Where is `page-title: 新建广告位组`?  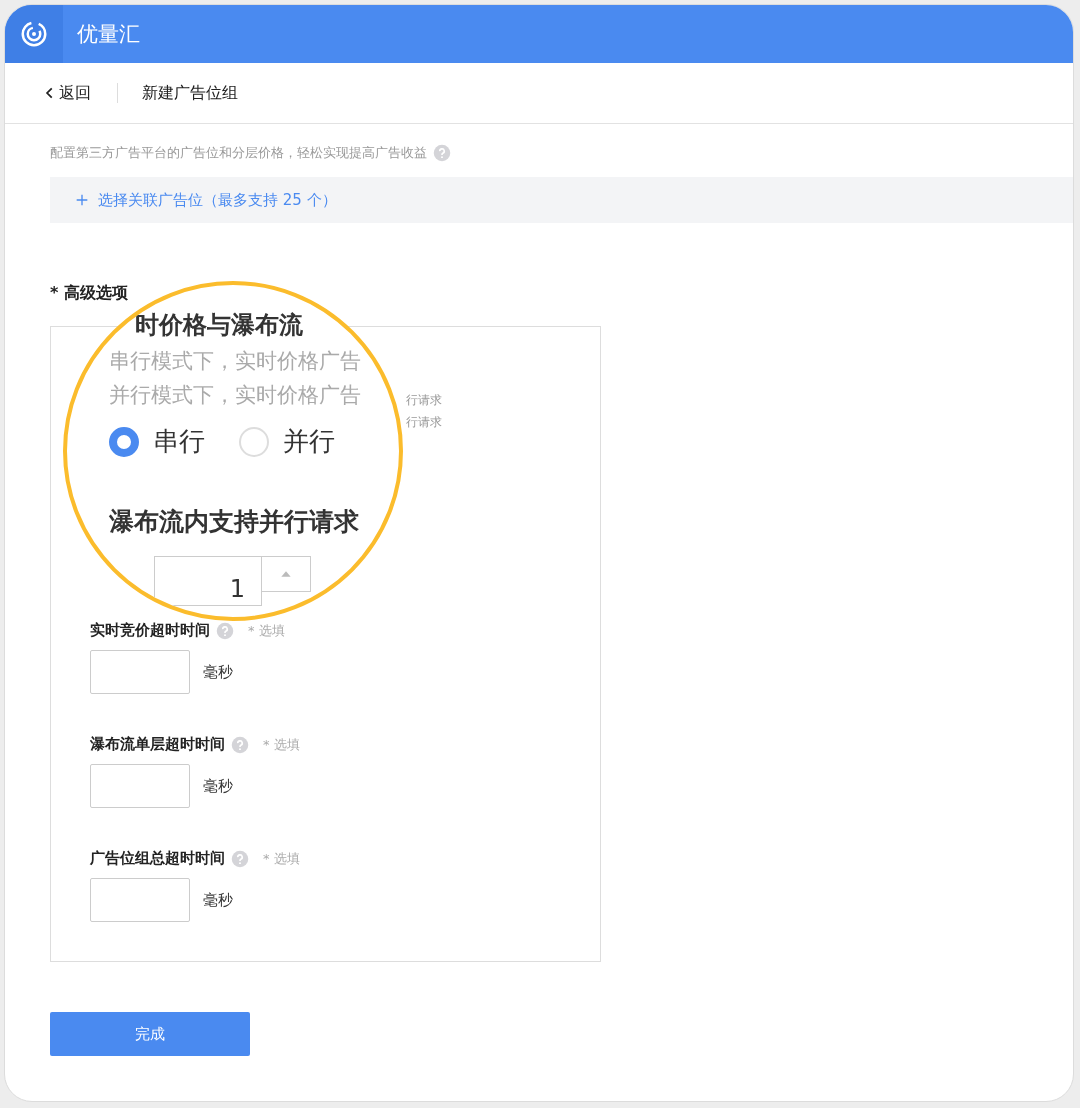
page-title: 新建广告位组 is located at coordinates (190, 93).